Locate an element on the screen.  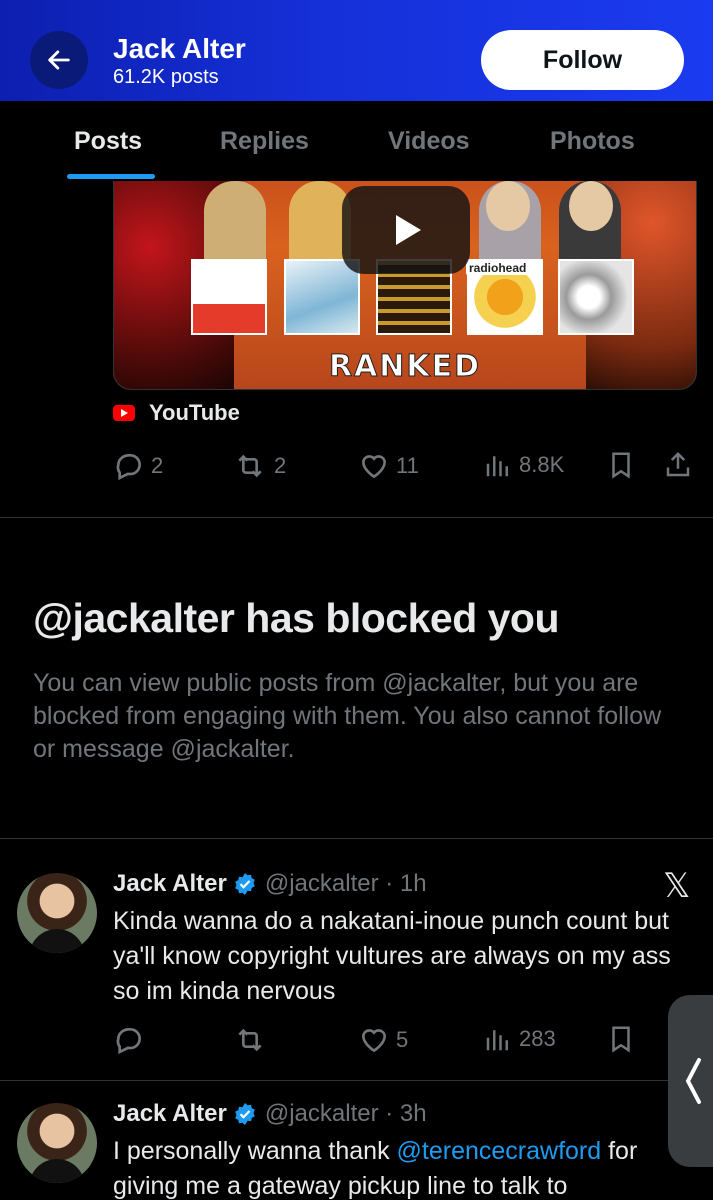
profile-header: Jack Alter 61.2K posts Follow is located at coordinates (356, 50).